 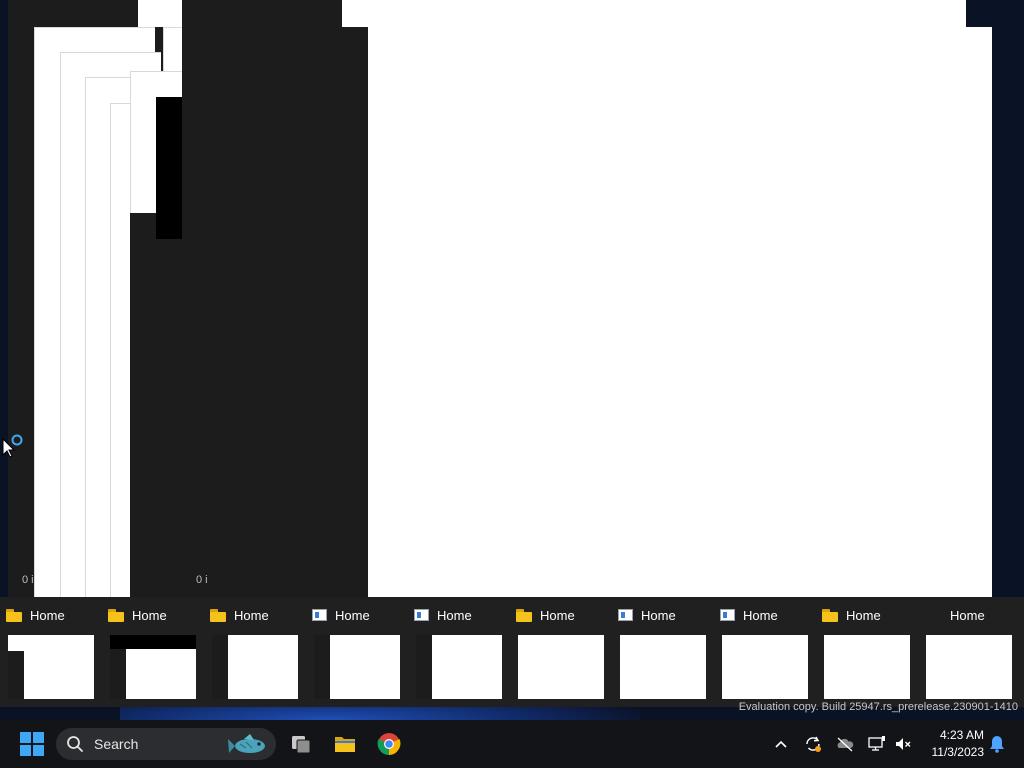 I want to click on switcher-item-6: Home, so click(x=560, y=652).